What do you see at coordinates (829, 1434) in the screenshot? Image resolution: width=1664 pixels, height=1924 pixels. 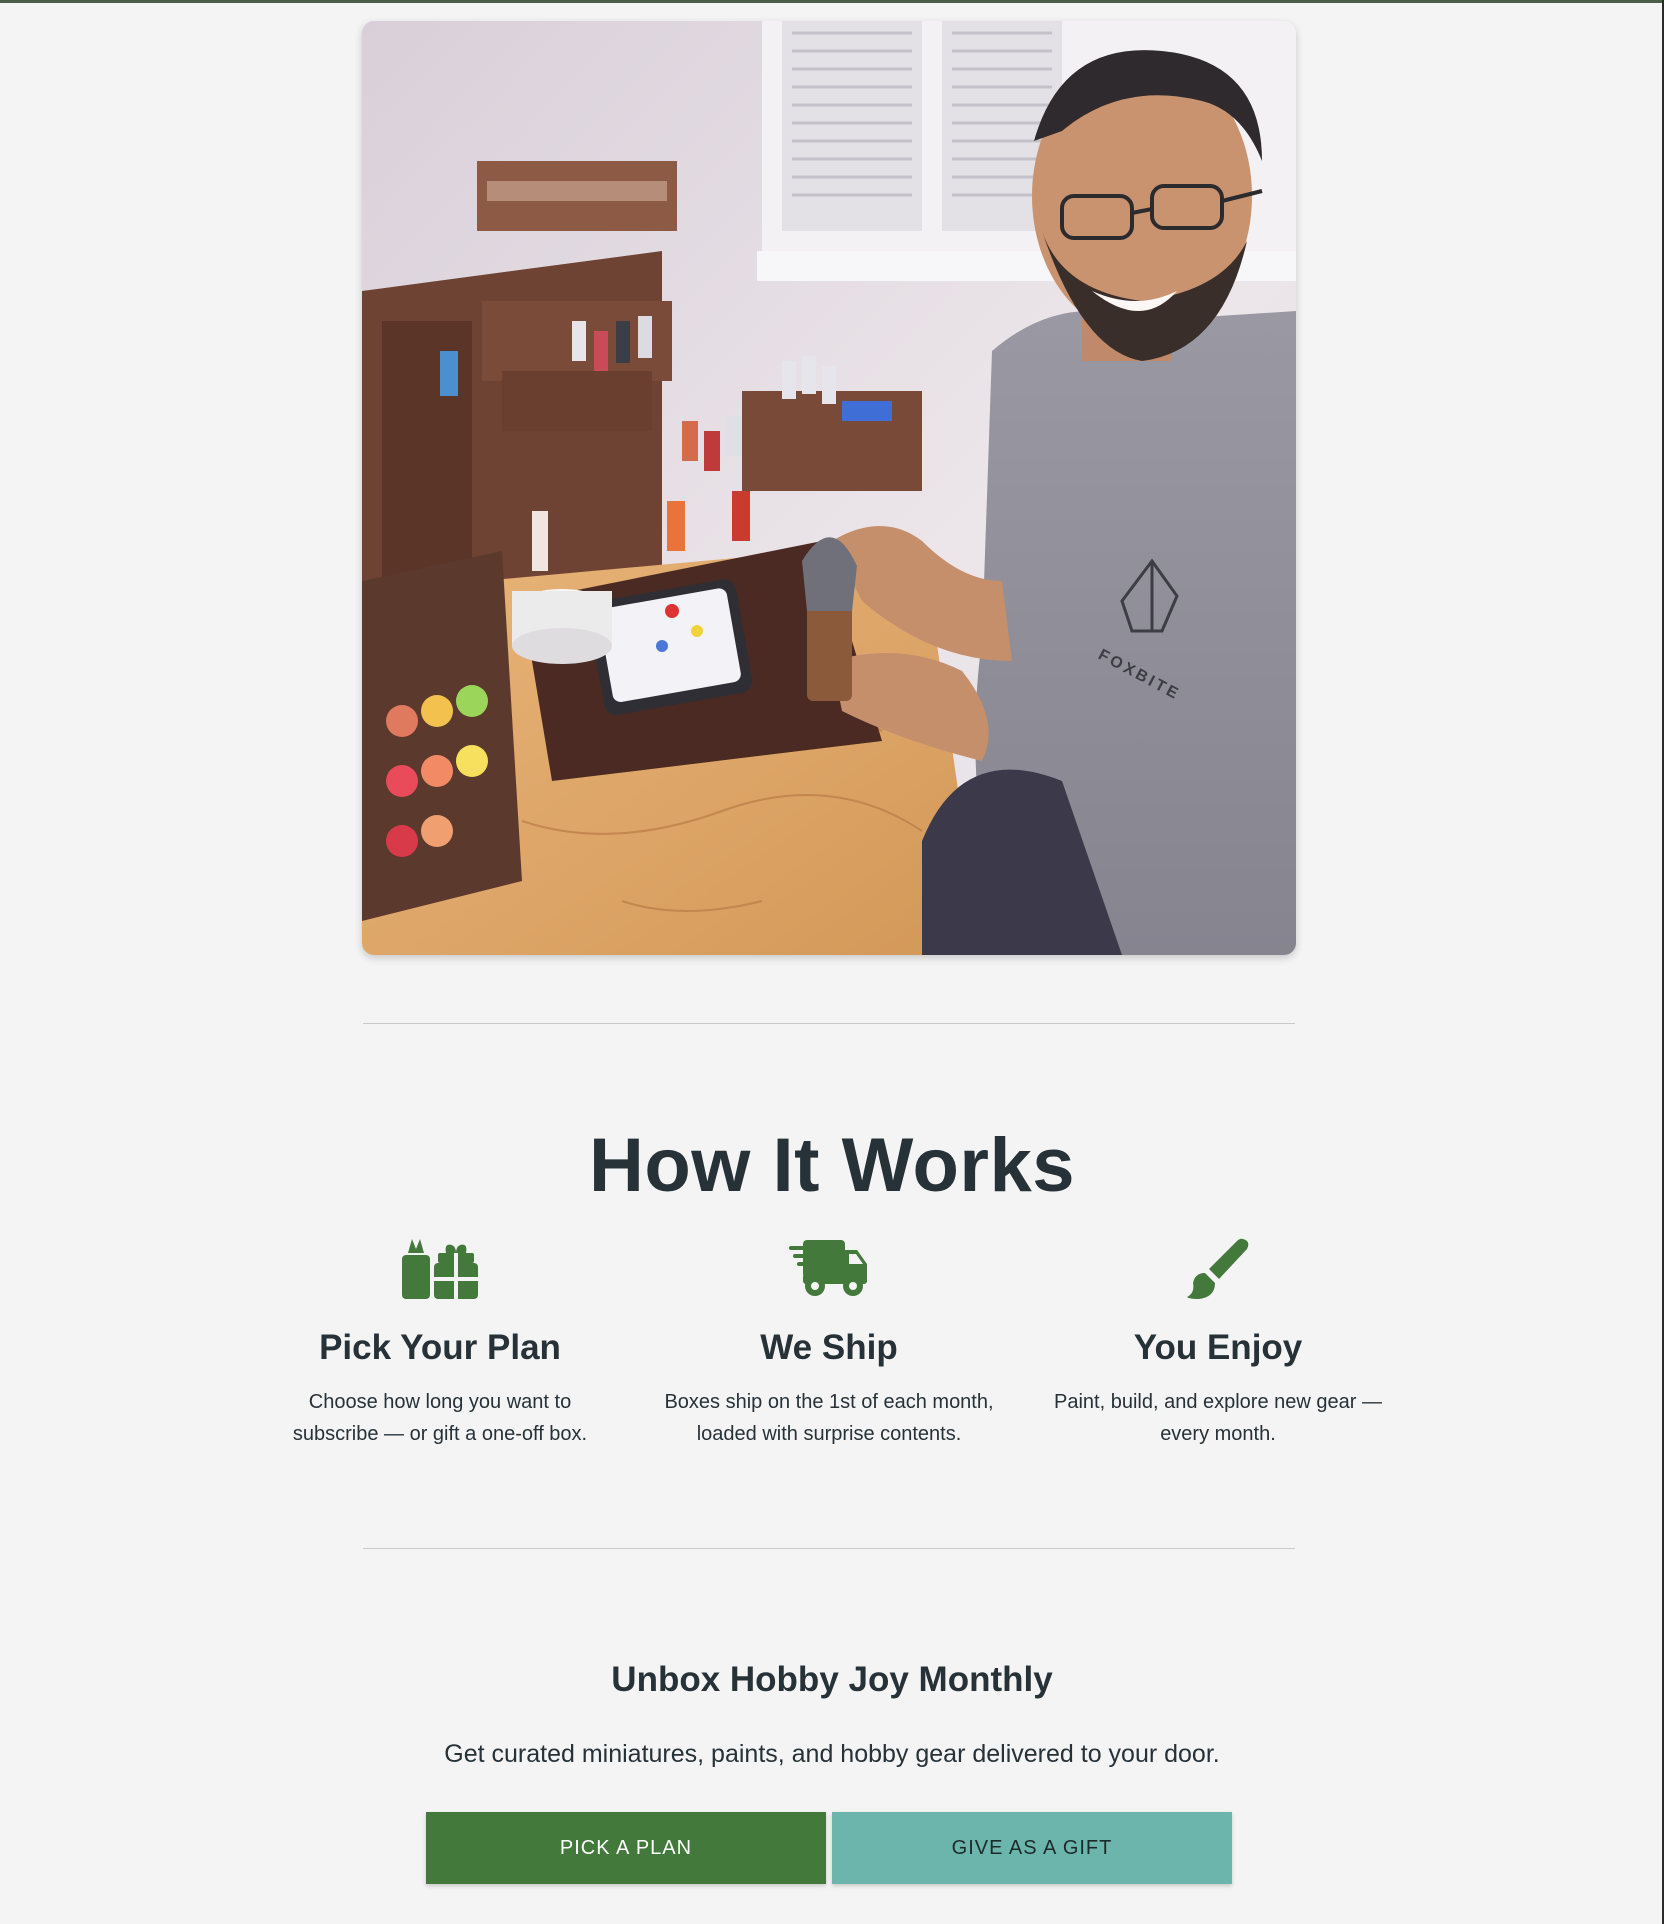 I see `step-description-line: loaded with surprise contents.` at bounding box center [829, 1434].